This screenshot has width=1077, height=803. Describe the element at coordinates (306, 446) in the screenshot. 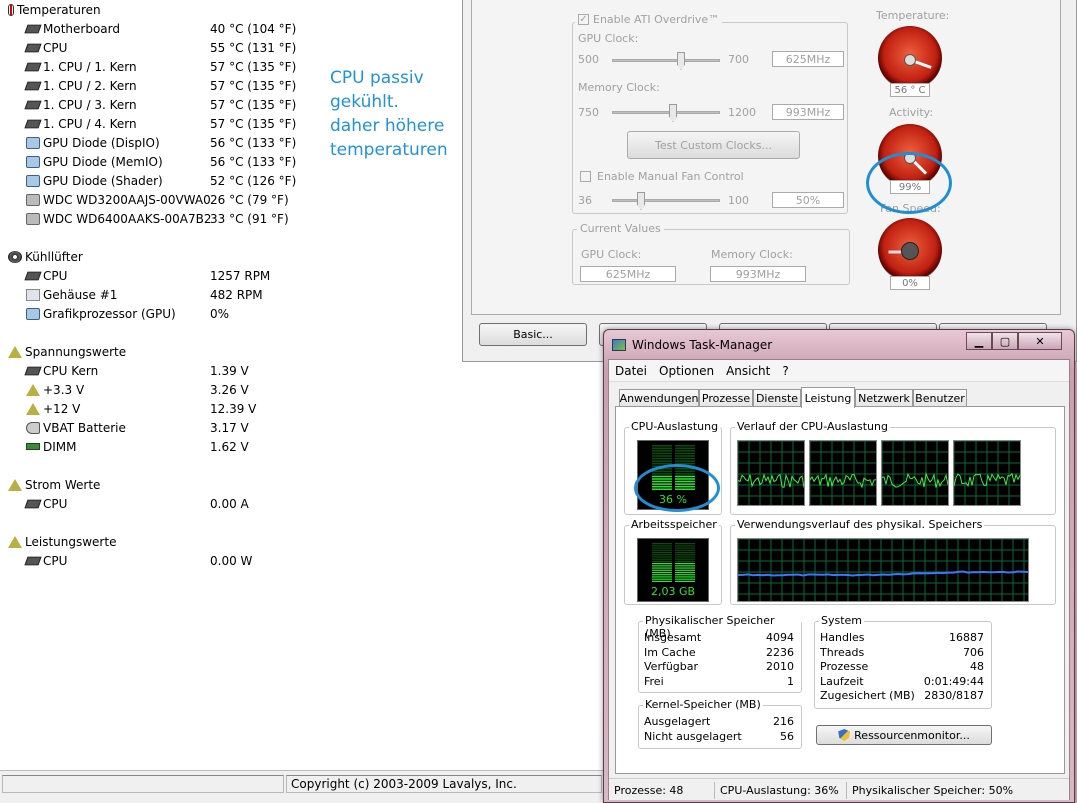

I see `sensor-row: DIMM 1.62 V` at that location.